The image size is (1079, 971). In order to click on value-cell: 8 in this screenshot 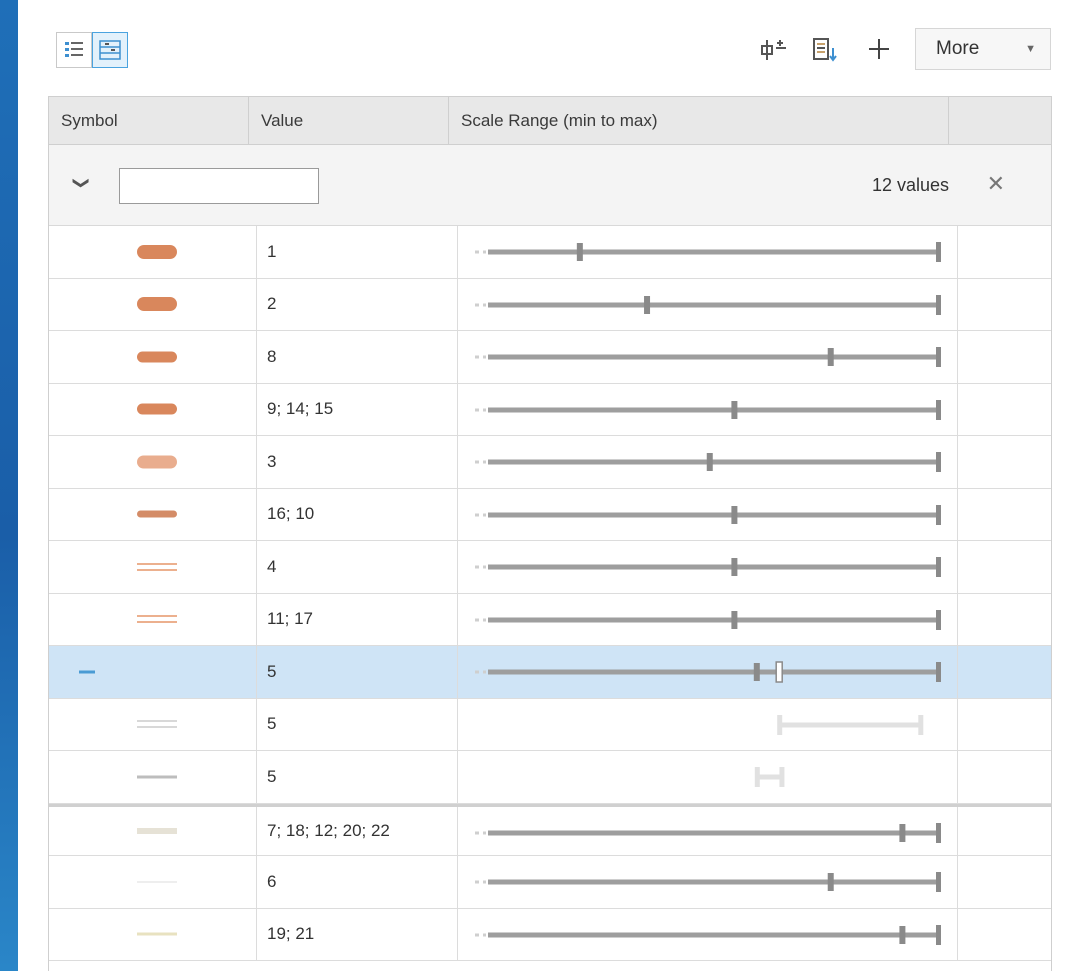, I will do `click(357, 357)`.